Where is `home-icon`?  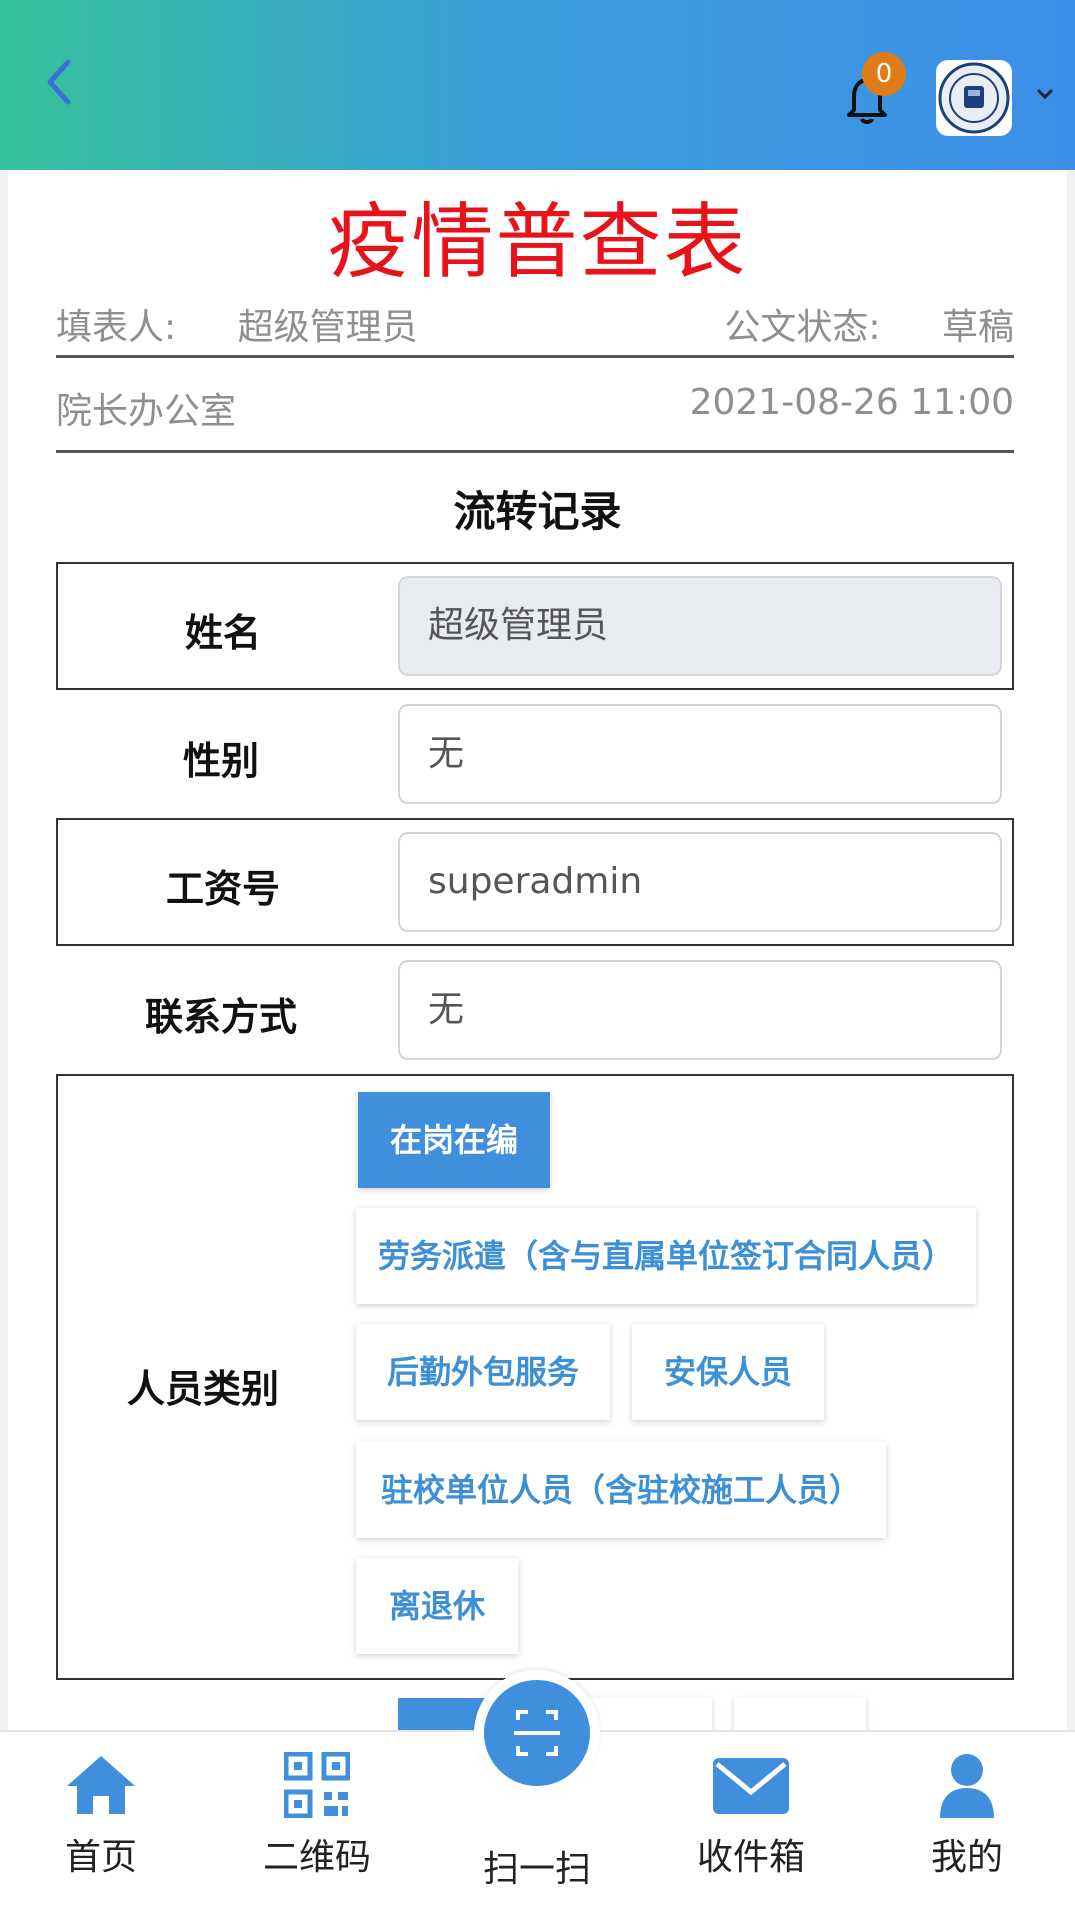
home-icon is located at coordinates (101, 1785).